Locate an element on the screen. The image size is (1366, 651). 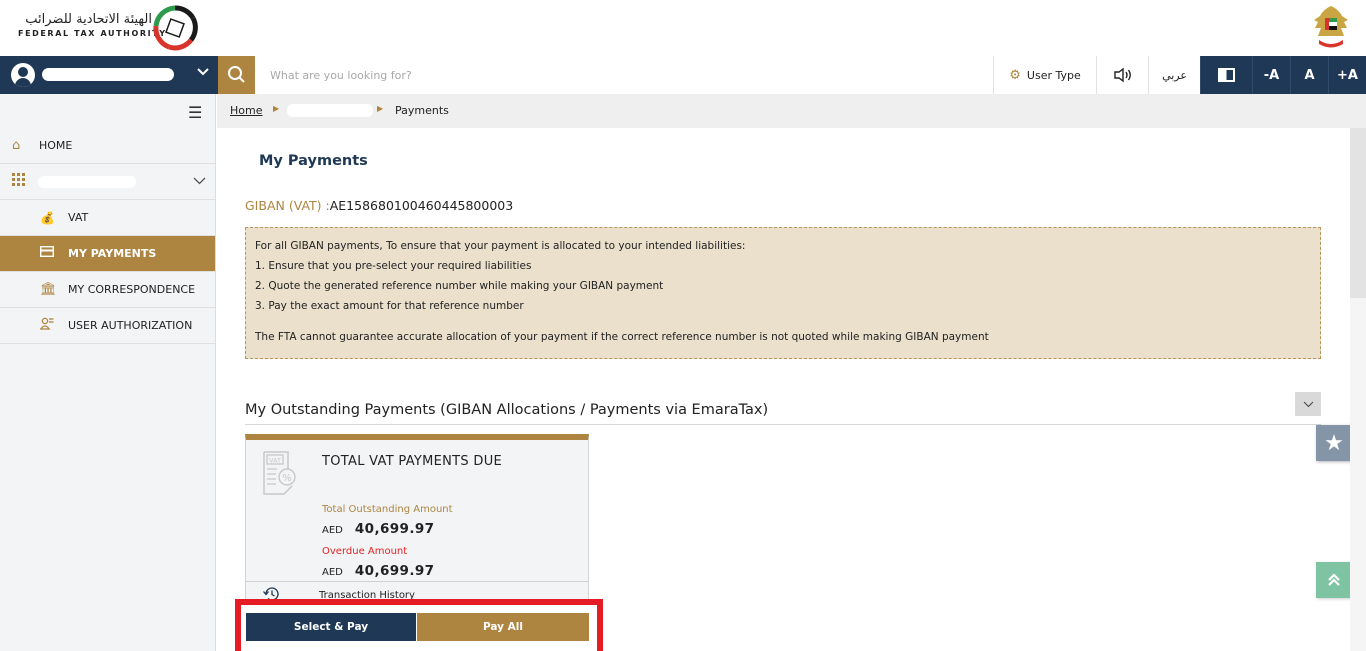
top-toolbar: [redacted] ⚙ User Type عربي -A A +A is located at coordinates (683, 75).